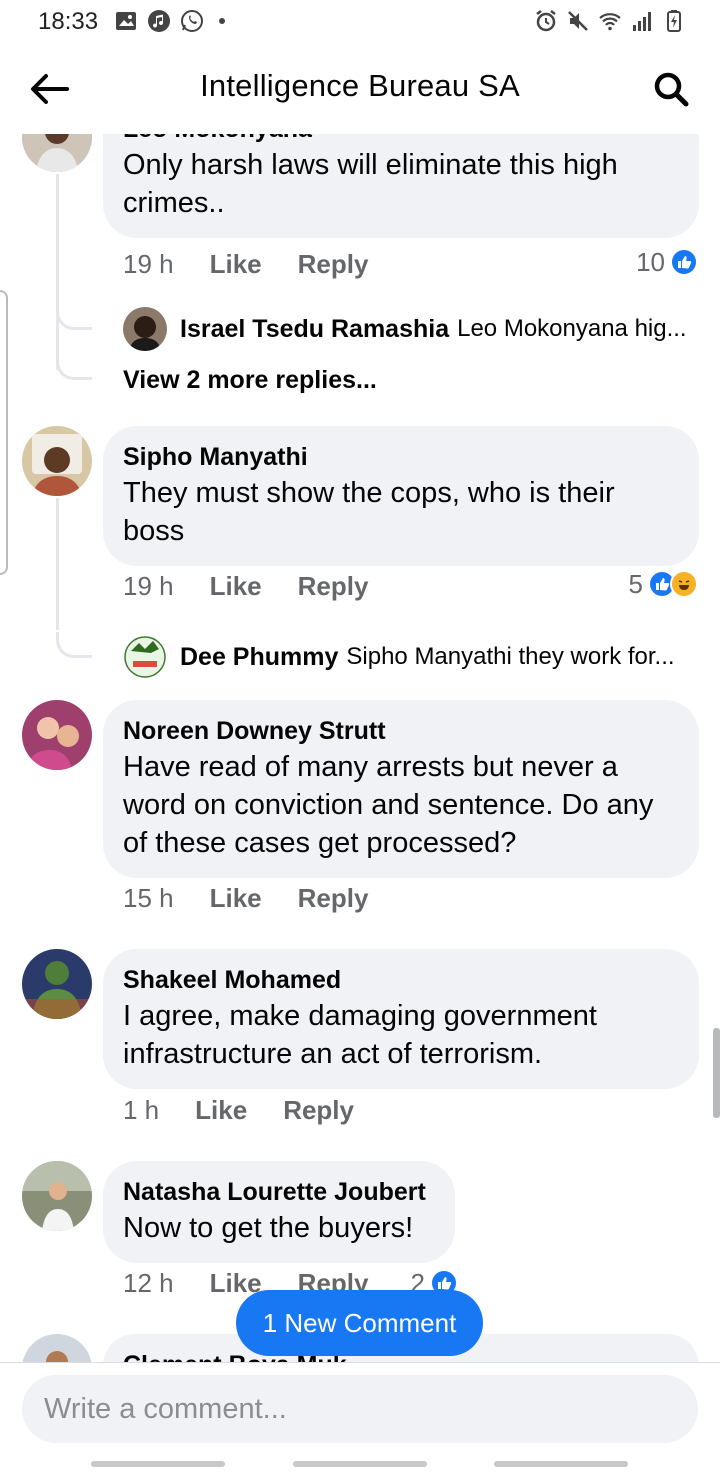 The width and height of the screenshot is (720, 1480). Describe the element at coordinates (268, 1228) in the screenshot. I see `comment-text: Now to get the buyers!` at that location.